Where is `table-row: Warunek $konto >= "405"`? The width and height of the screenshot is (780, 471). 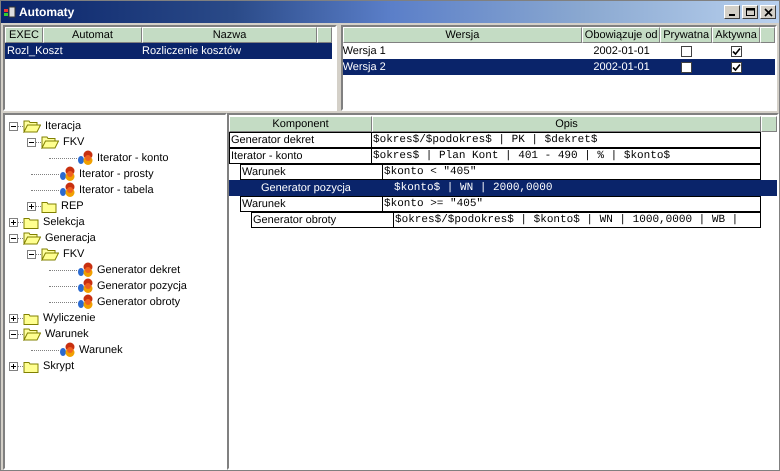
table-row: Warunek $konto >= "405" is located at coordinates (495, 204).